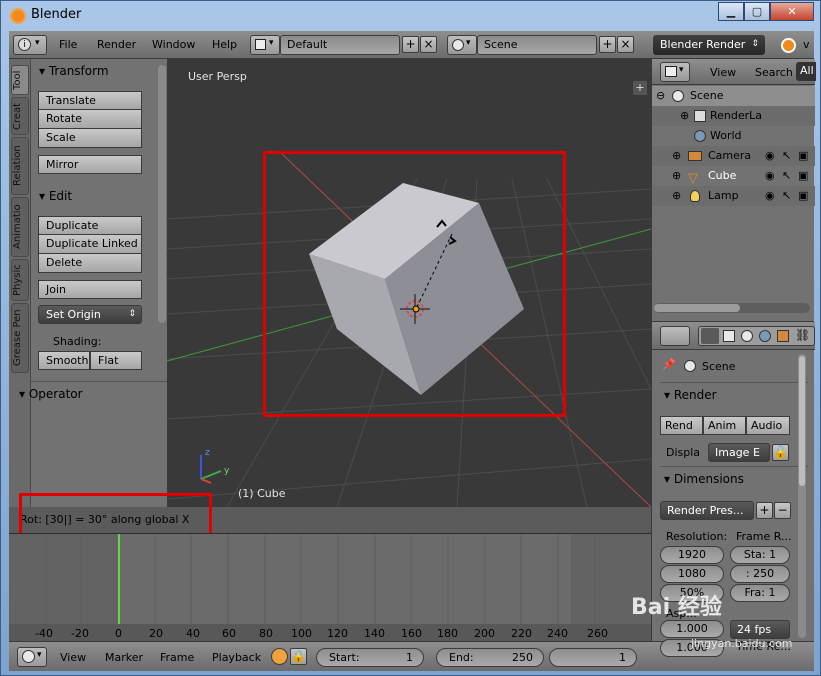 The image size is (821, 676). I want to click on tab-grease-pencil: Grease Pen, so click(20, 338).